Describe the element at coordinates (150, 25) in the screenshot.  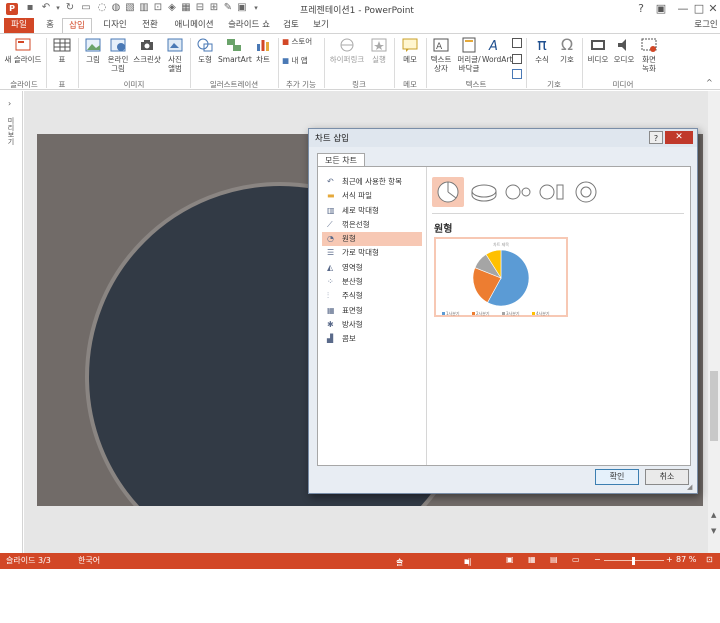
I see `tab-transitions: 전환` at that location.